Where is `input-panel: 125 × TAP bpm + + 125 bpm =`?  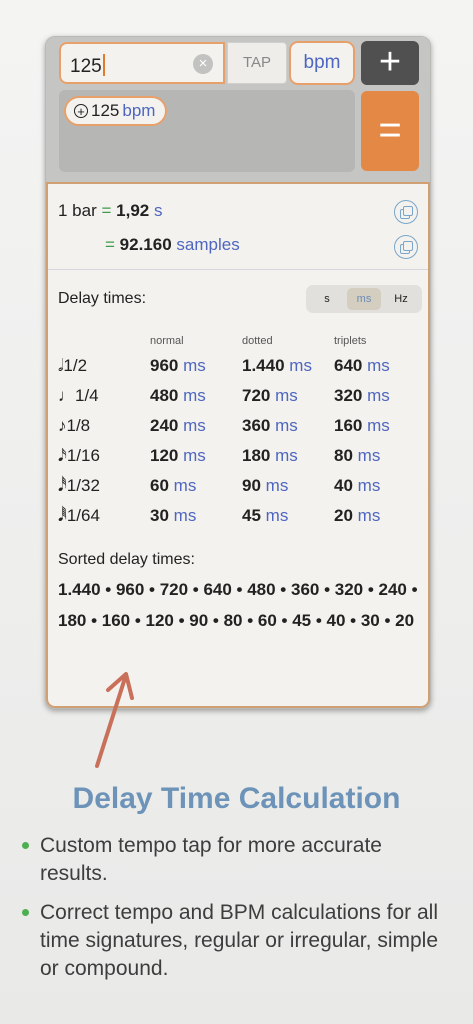 input-panel: 125 × TAP bpm + + 125 bpm = is located at coordinates (238, 109).